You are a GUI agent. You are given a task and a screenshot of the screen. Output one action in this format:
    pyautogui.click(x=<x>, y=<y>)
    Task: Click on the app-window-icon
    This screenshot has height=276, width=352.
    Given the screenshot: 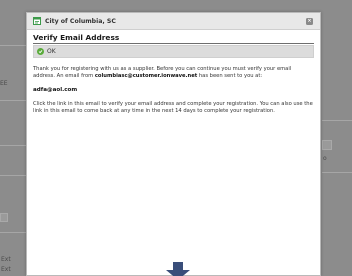 What is the action you would take?
    pyautogui.click(x=37, y=21)
    